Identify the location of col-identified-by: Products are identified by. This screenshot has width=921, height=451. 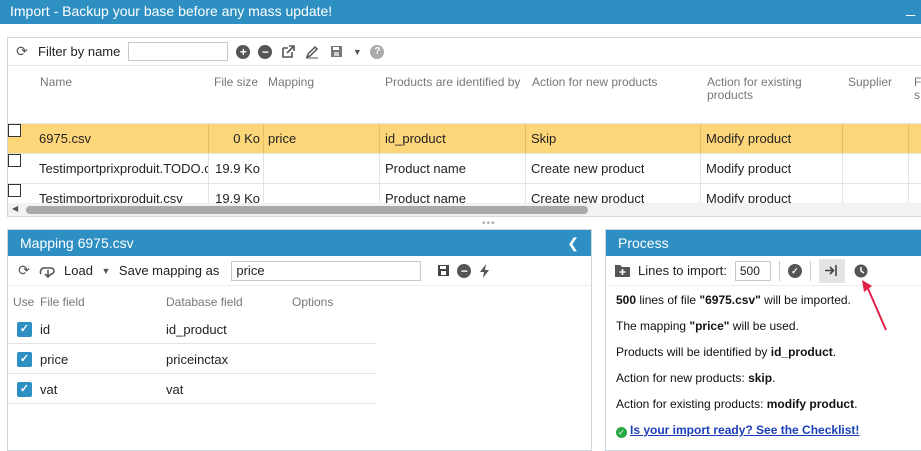
(452, 82).